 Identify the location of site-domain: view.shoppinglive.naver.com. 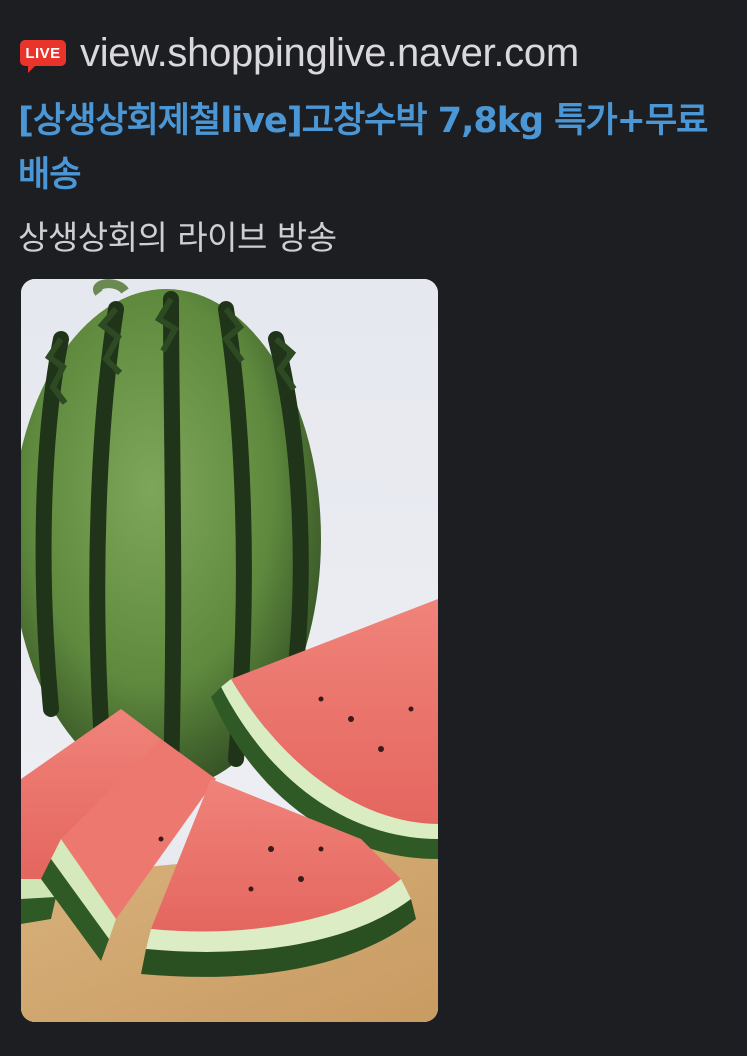
(329, 53).